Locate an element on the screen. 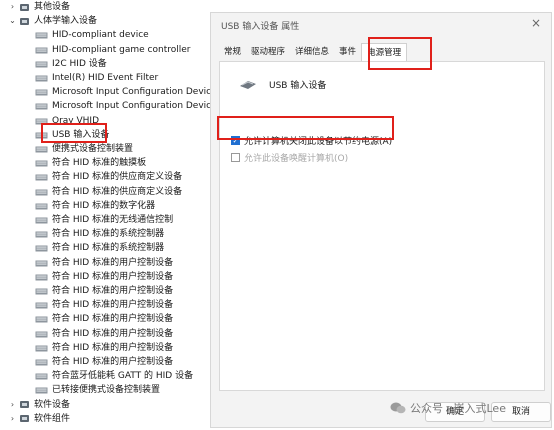 The image size is (554, 430). tree-item: 符合蓝牙低能耗 GATT 的 HID 设备 is located at coordinates (114, 376).